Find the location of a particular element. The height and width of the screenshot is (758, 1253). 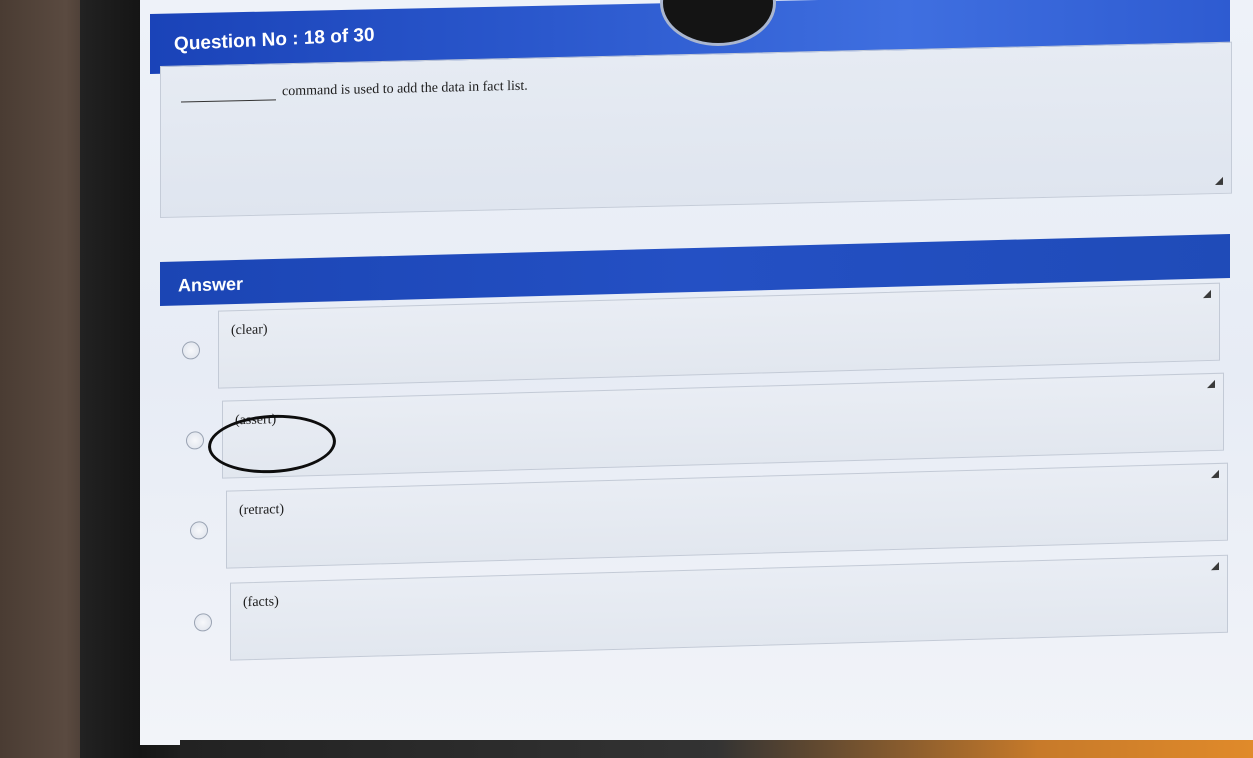

question-number: Question No : 18 of 30 is located at coordinates (274, 40).